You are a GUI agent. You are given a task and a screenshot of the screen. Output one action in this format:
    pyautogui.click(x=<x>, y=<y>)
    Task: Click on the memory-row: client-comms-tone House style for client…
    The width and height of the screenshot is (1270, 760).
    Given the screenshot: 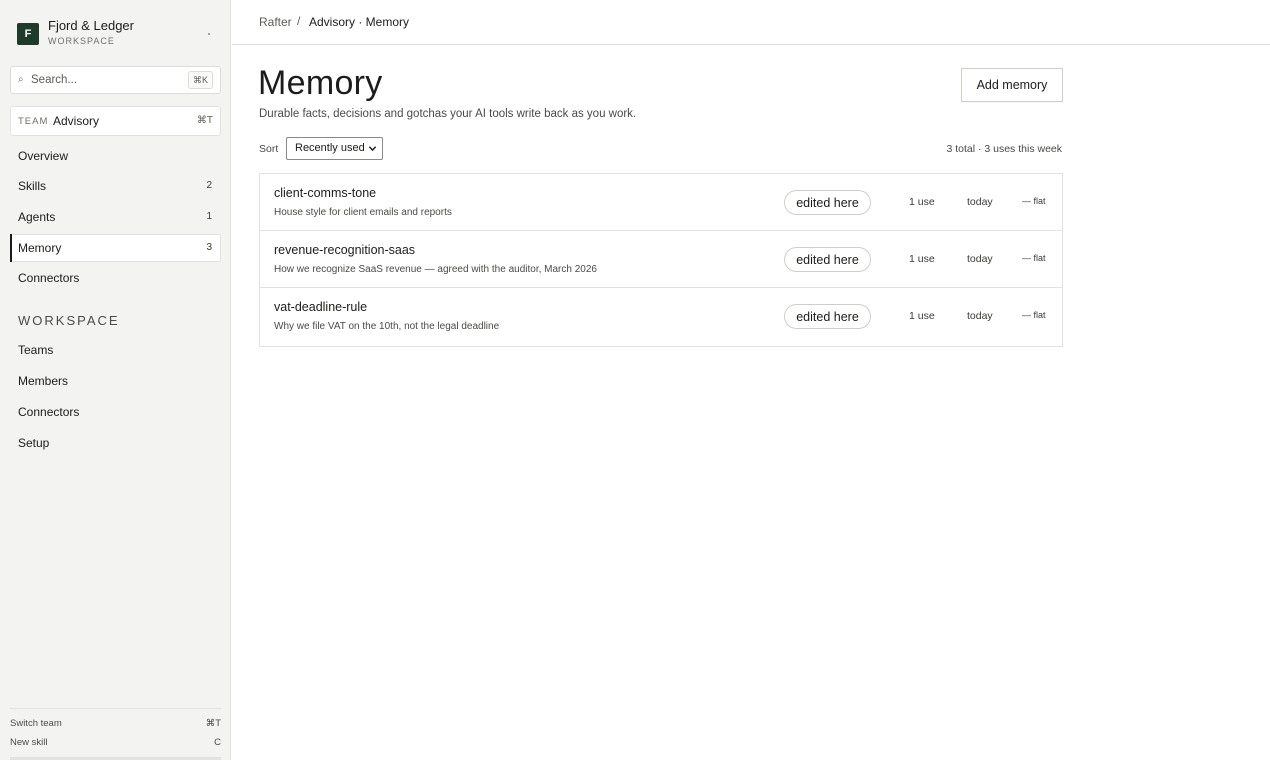 What is the action you would take?
    pyautogui.click(x=661, y=202)
    